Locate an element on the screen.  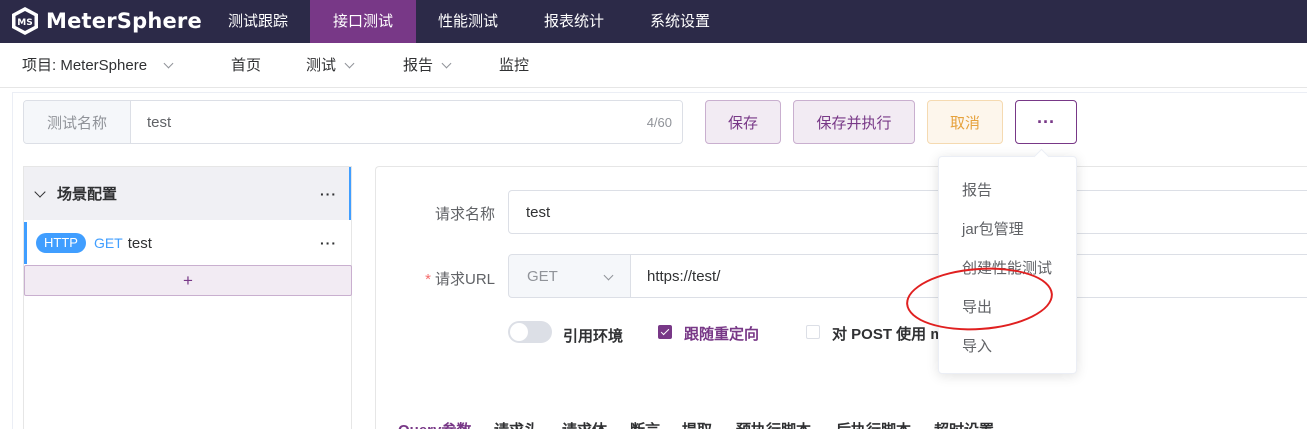
subnav-monitor-label: 监控 is located at coordinates (514, 65).